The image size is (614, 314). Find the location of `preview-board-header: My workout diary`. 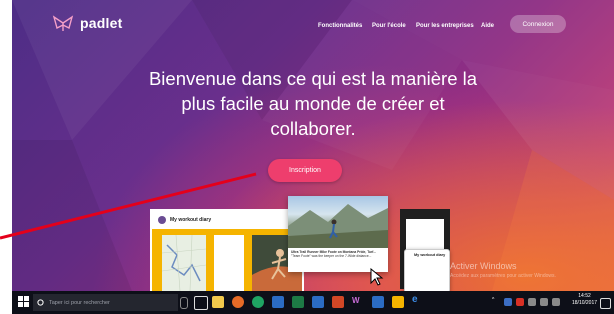

preview-board-header: My workout diary is located at coordinates (227, 220).